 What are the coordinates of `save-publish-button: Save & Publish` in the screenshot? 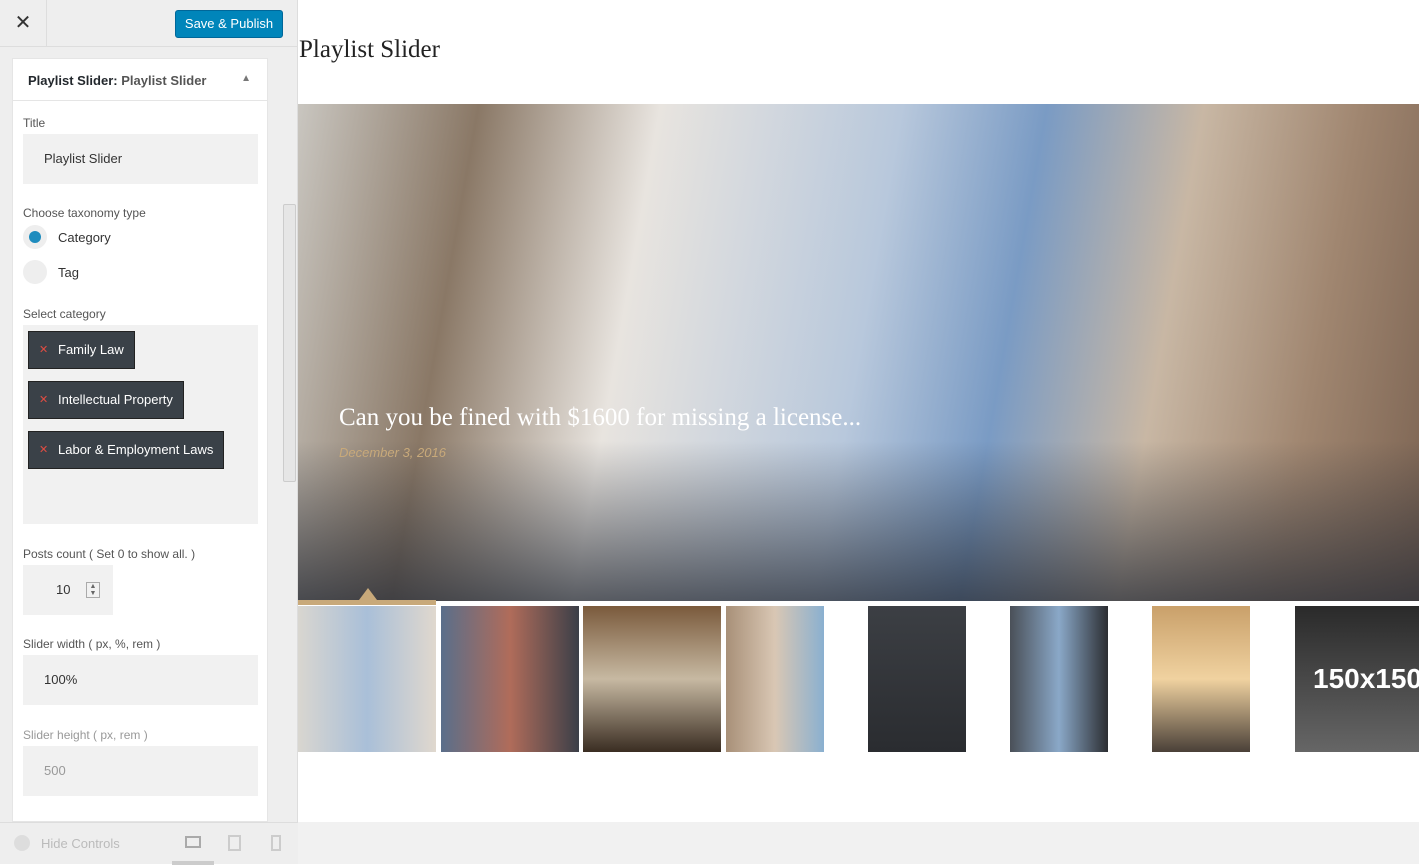 It's located at (229, 24).